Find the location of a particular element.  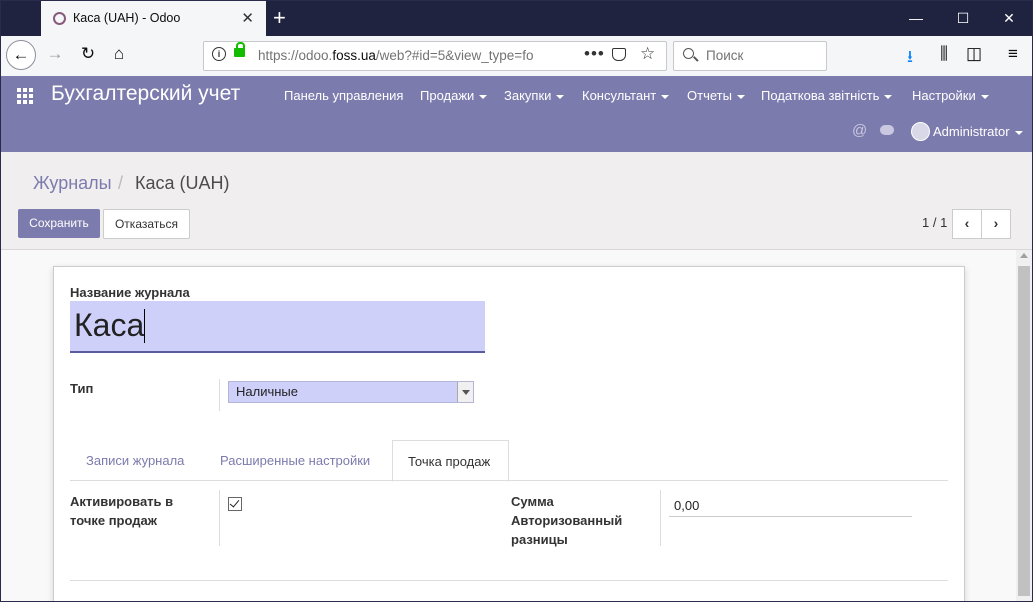

download-icon: ⭳ is located at coordinates (910, 58).